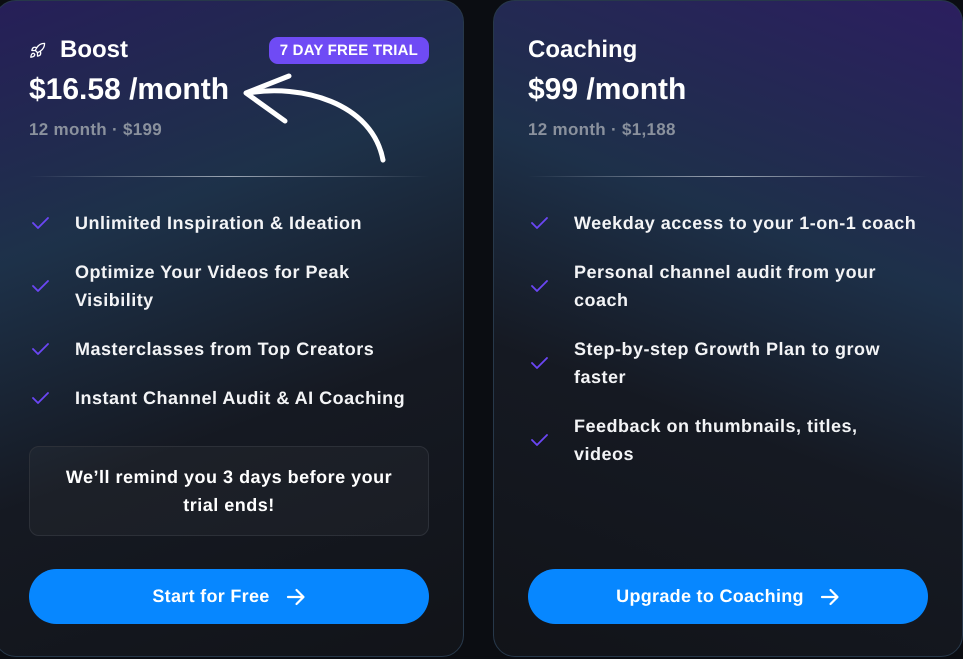 The height and width of the screenshot is (659, 963). Describe the element at coordinates (728, 363) in the screenshot. I see `feature-text: Step-by-step Growth Plan to grow faster` at that location.